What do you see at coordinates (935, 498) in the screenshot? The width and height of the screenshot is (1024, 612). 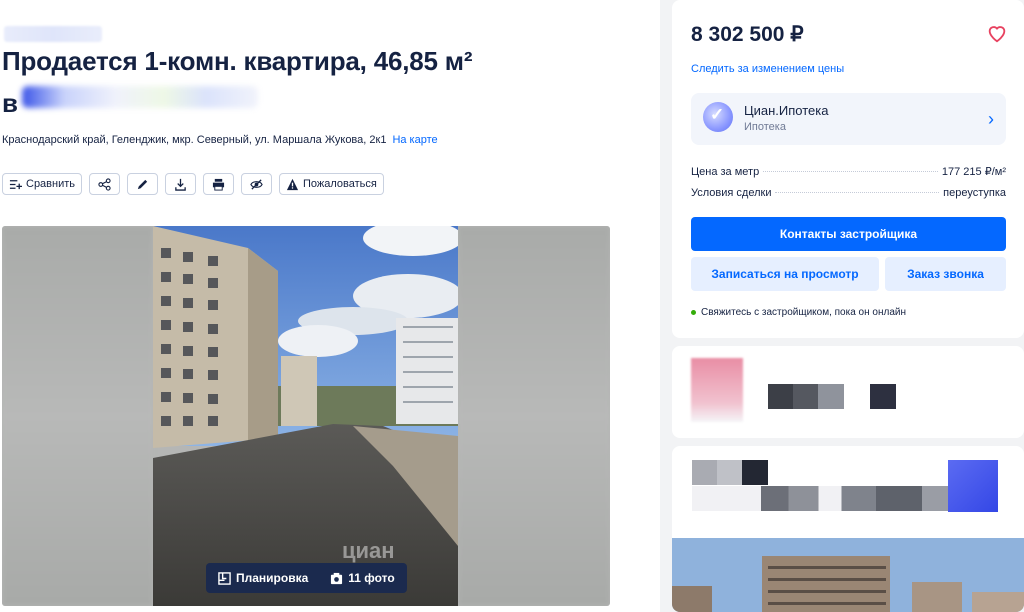 I see `complex-meta2-blurred` at bounding box center [935, 498].